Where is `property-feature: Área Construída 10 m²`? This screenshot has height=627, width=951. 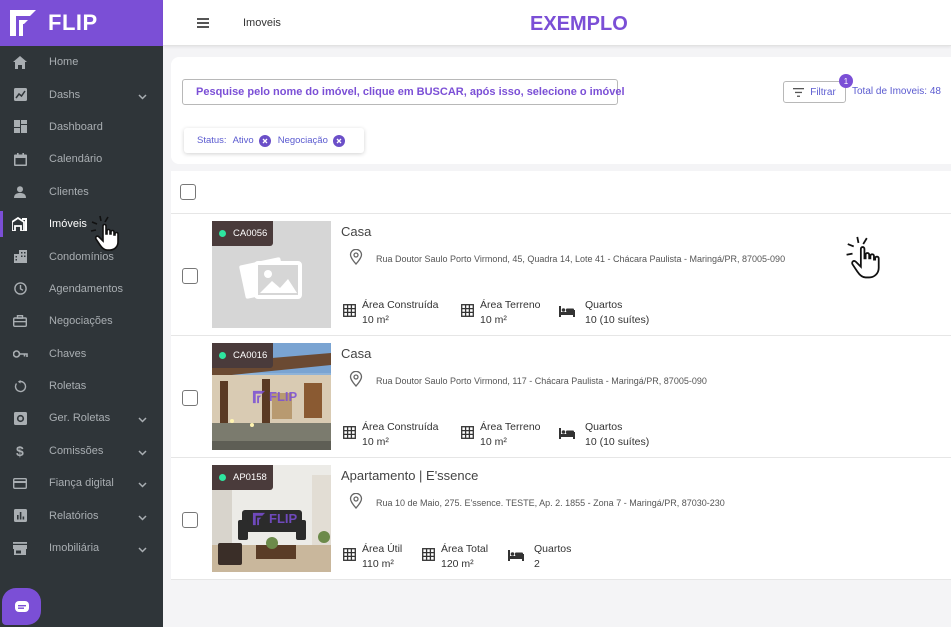 property-feature: Área Construída 10 m² is located at coordinates (390, 435).